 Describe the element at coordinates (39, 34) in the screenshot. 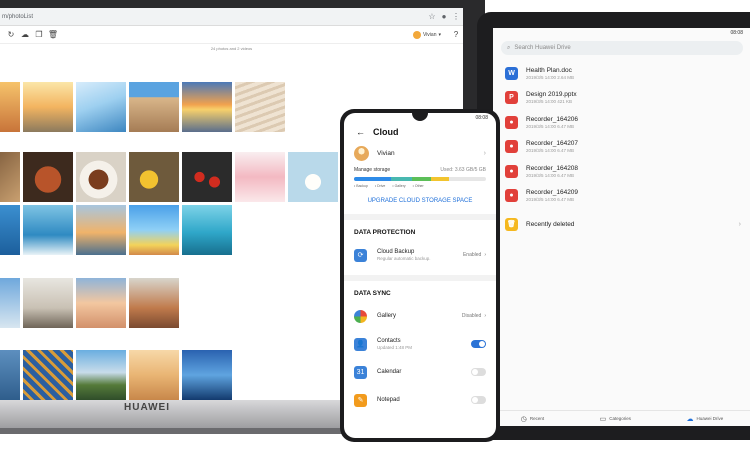

I see `copy-icon: ❐` at that location.